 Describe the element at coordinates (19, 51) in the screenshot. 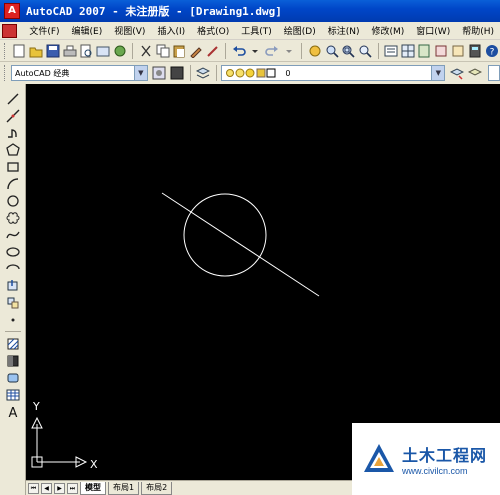

I see `new-file-icon` at that location.